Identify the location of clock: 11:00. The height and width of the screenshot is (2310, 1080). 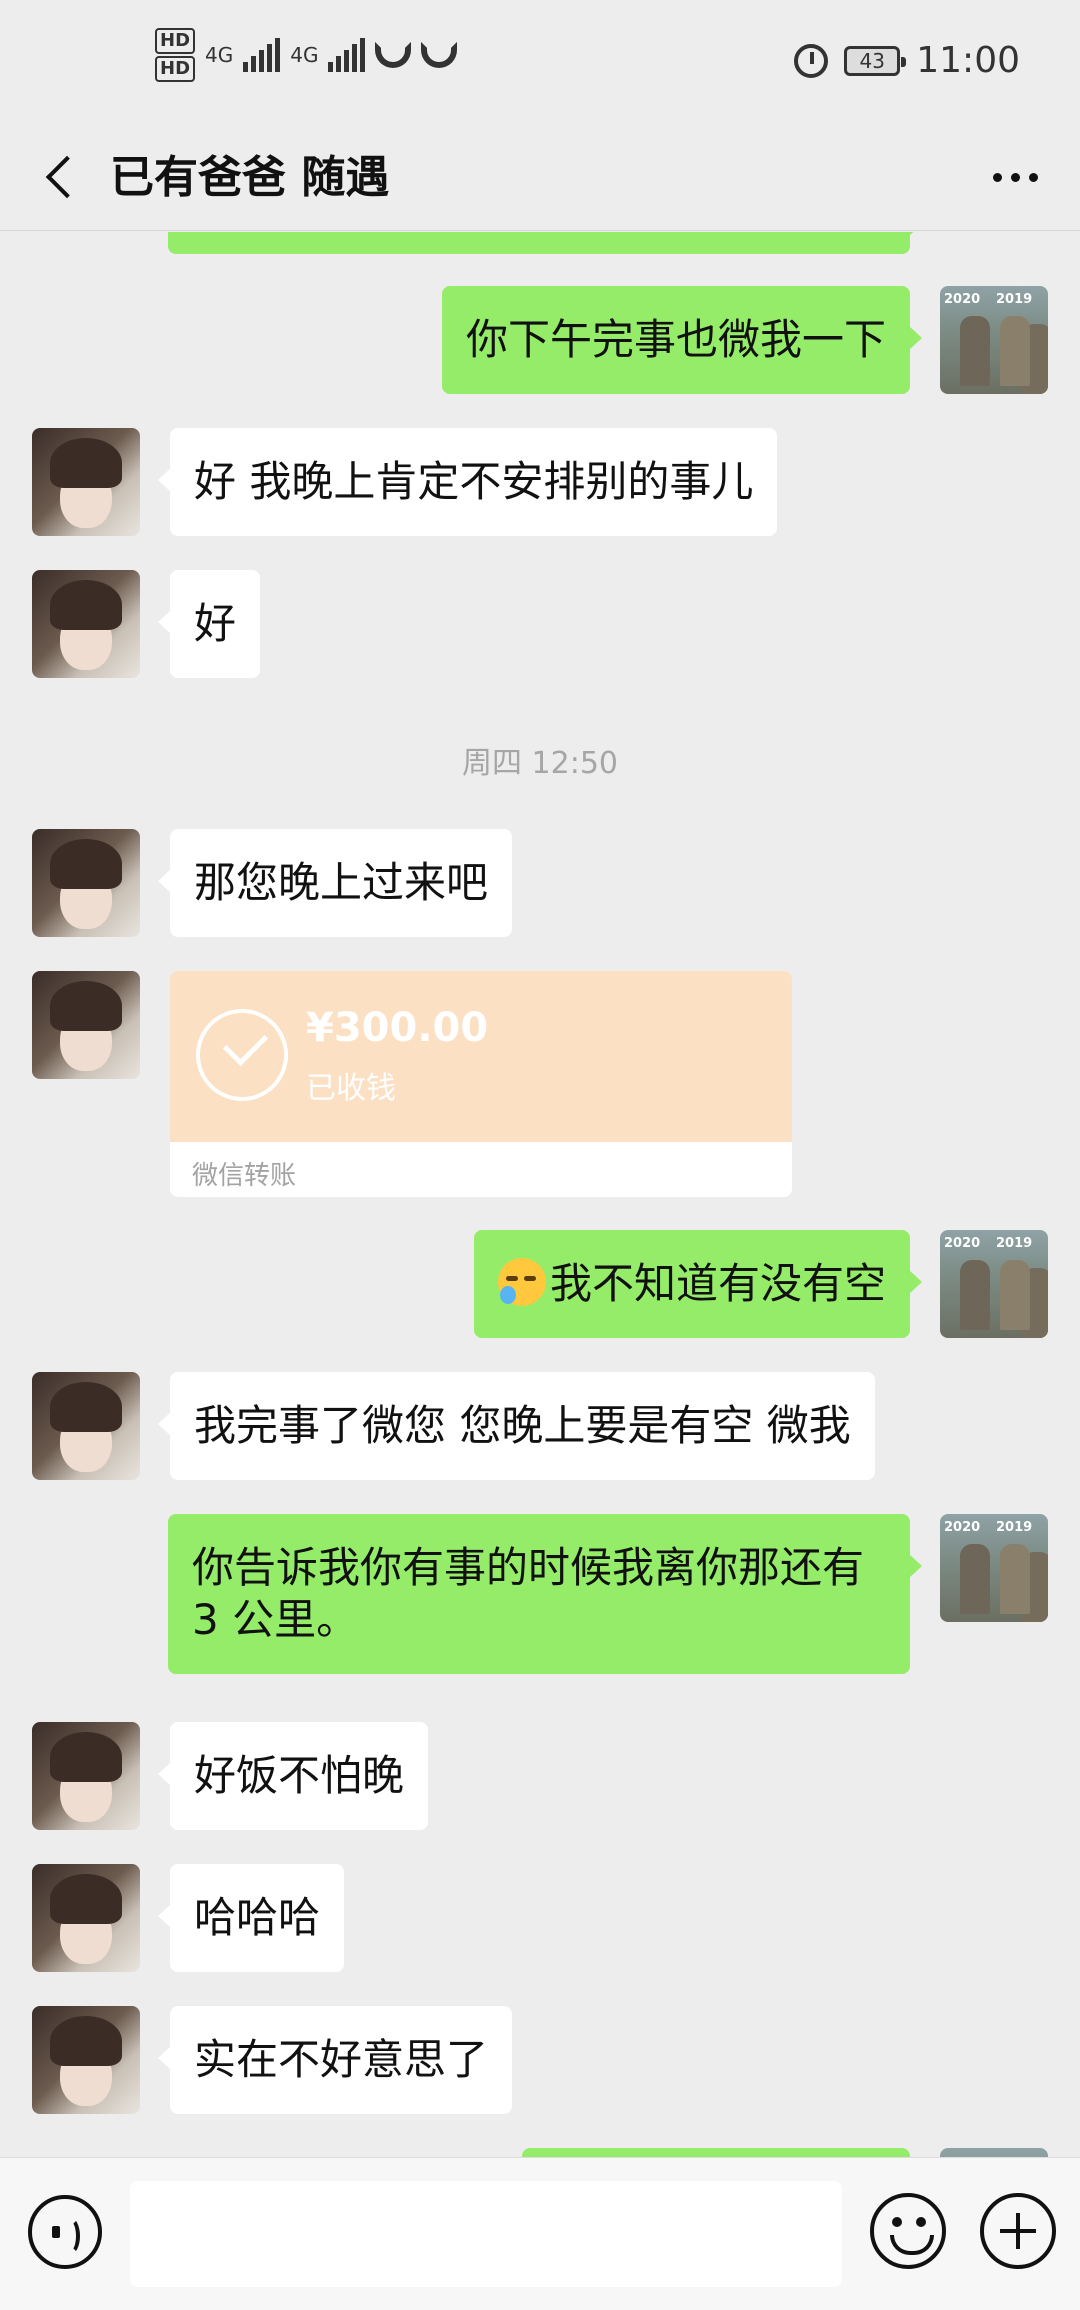
(968, 60).